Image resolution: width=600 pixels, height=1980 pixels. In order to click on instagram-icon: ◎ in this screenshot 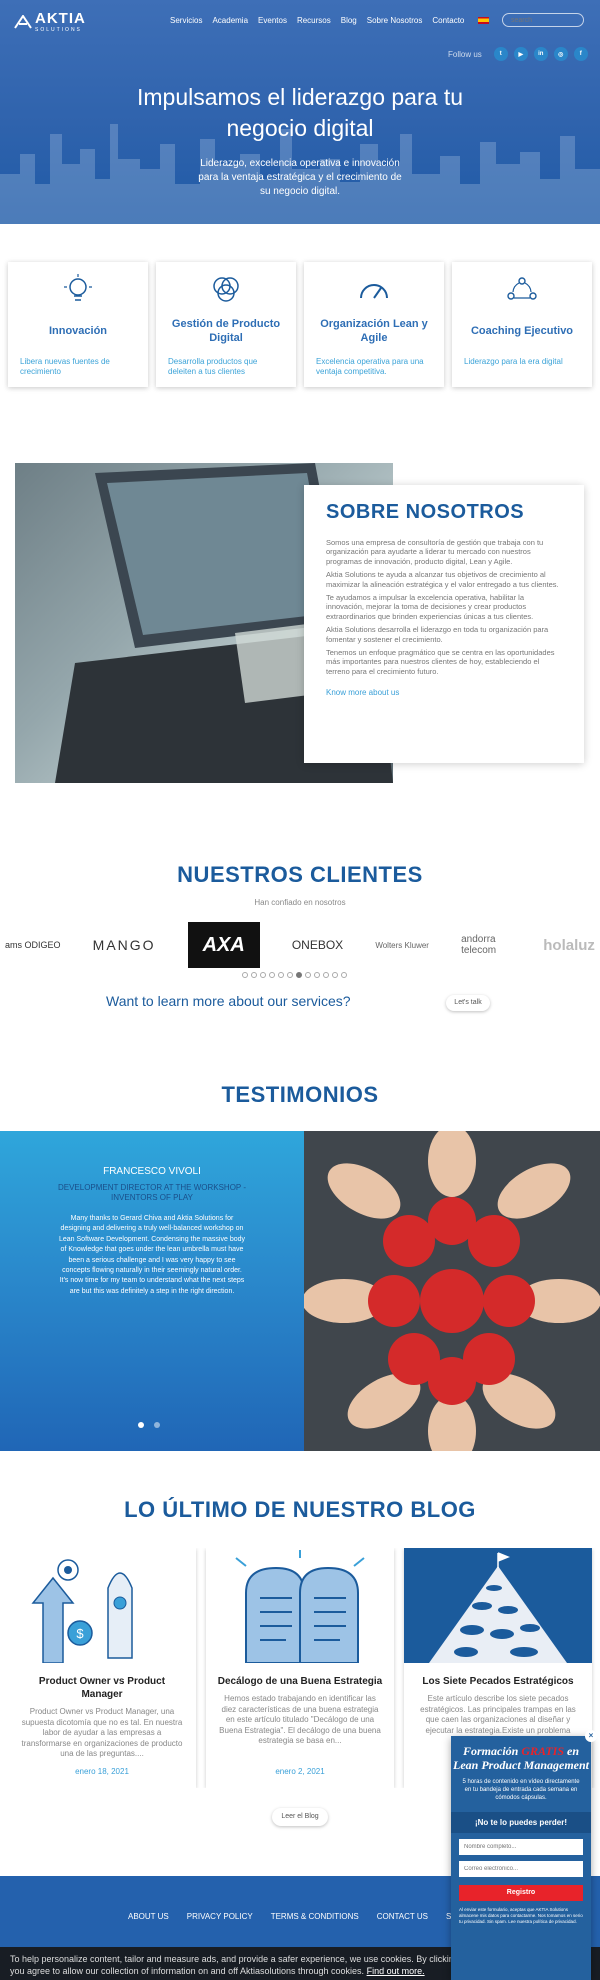, I will do `click(560, 54)`.